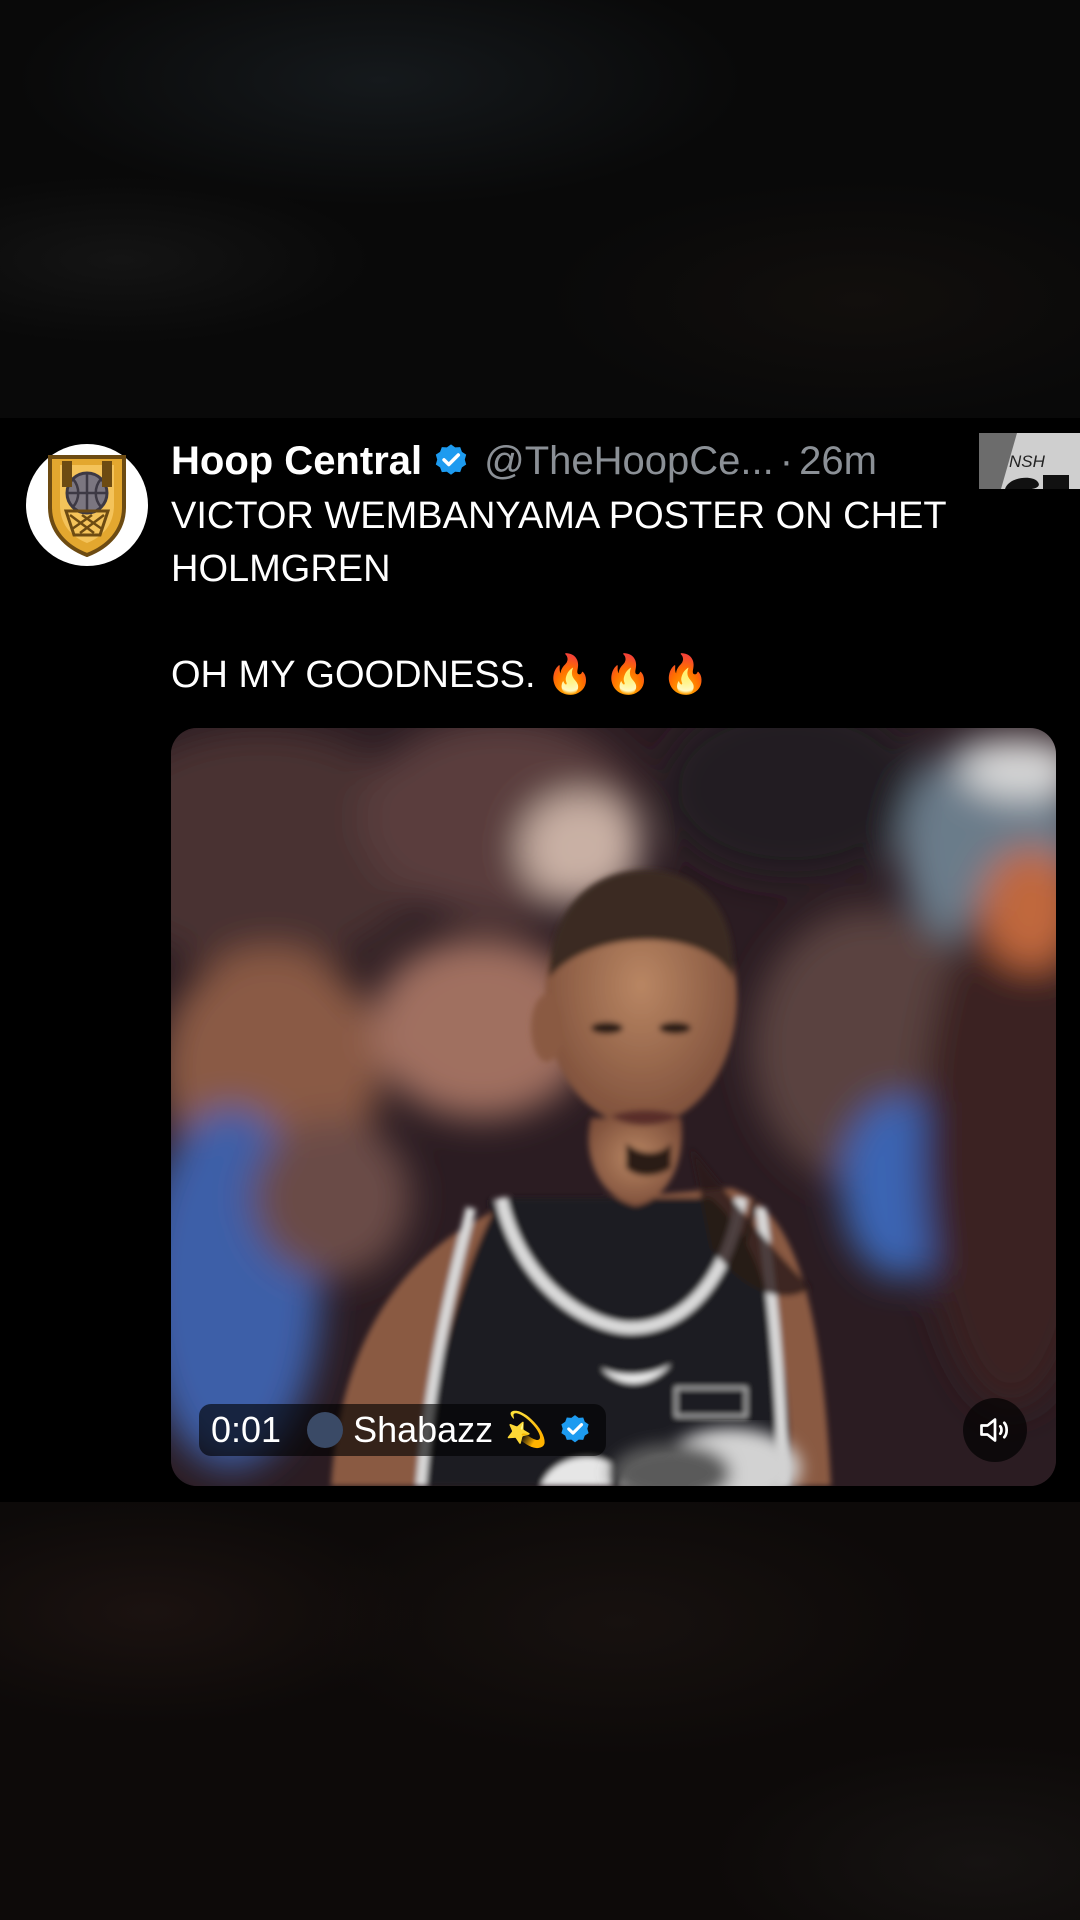 This screenshot has width=1080, height=1920. I want to click on video-timestamp: 0:01, so click(246, 1429).